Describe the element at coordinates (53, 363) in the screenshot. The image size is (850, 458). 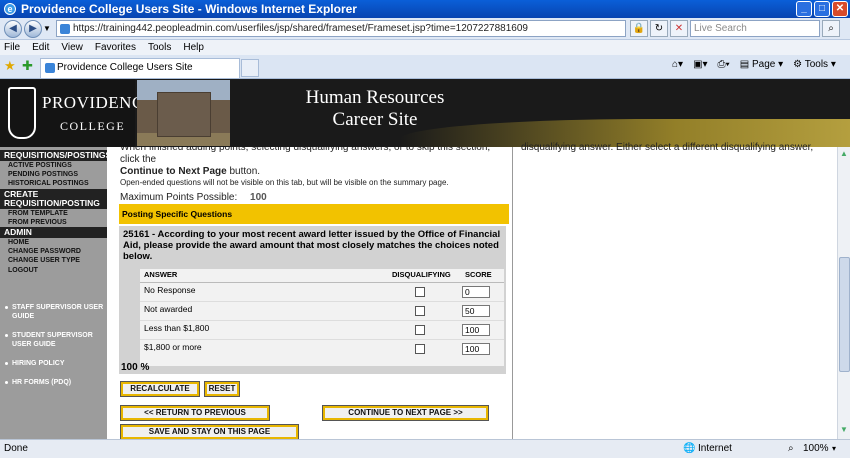
I see `link-hiring-policy: HIRING POLICY` at that location.